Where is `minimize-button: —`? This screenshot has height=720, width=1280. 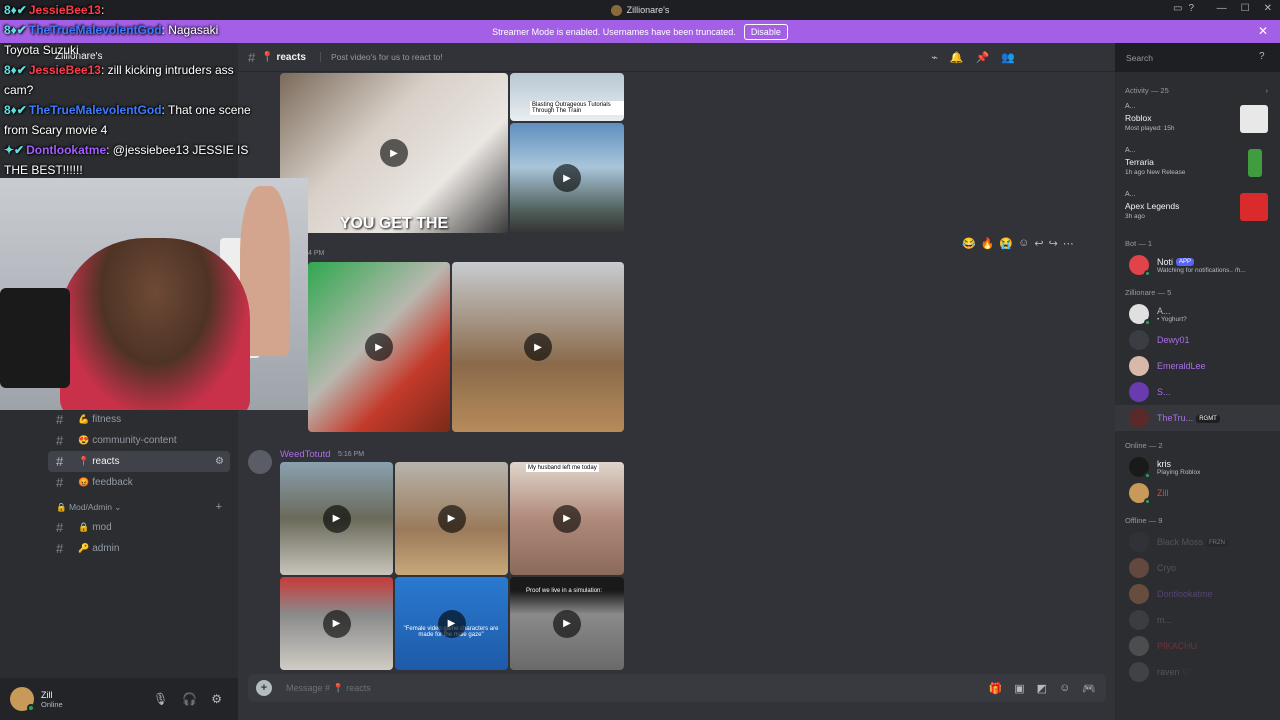 minimize-button: — is located at coordinates (1222, 8).